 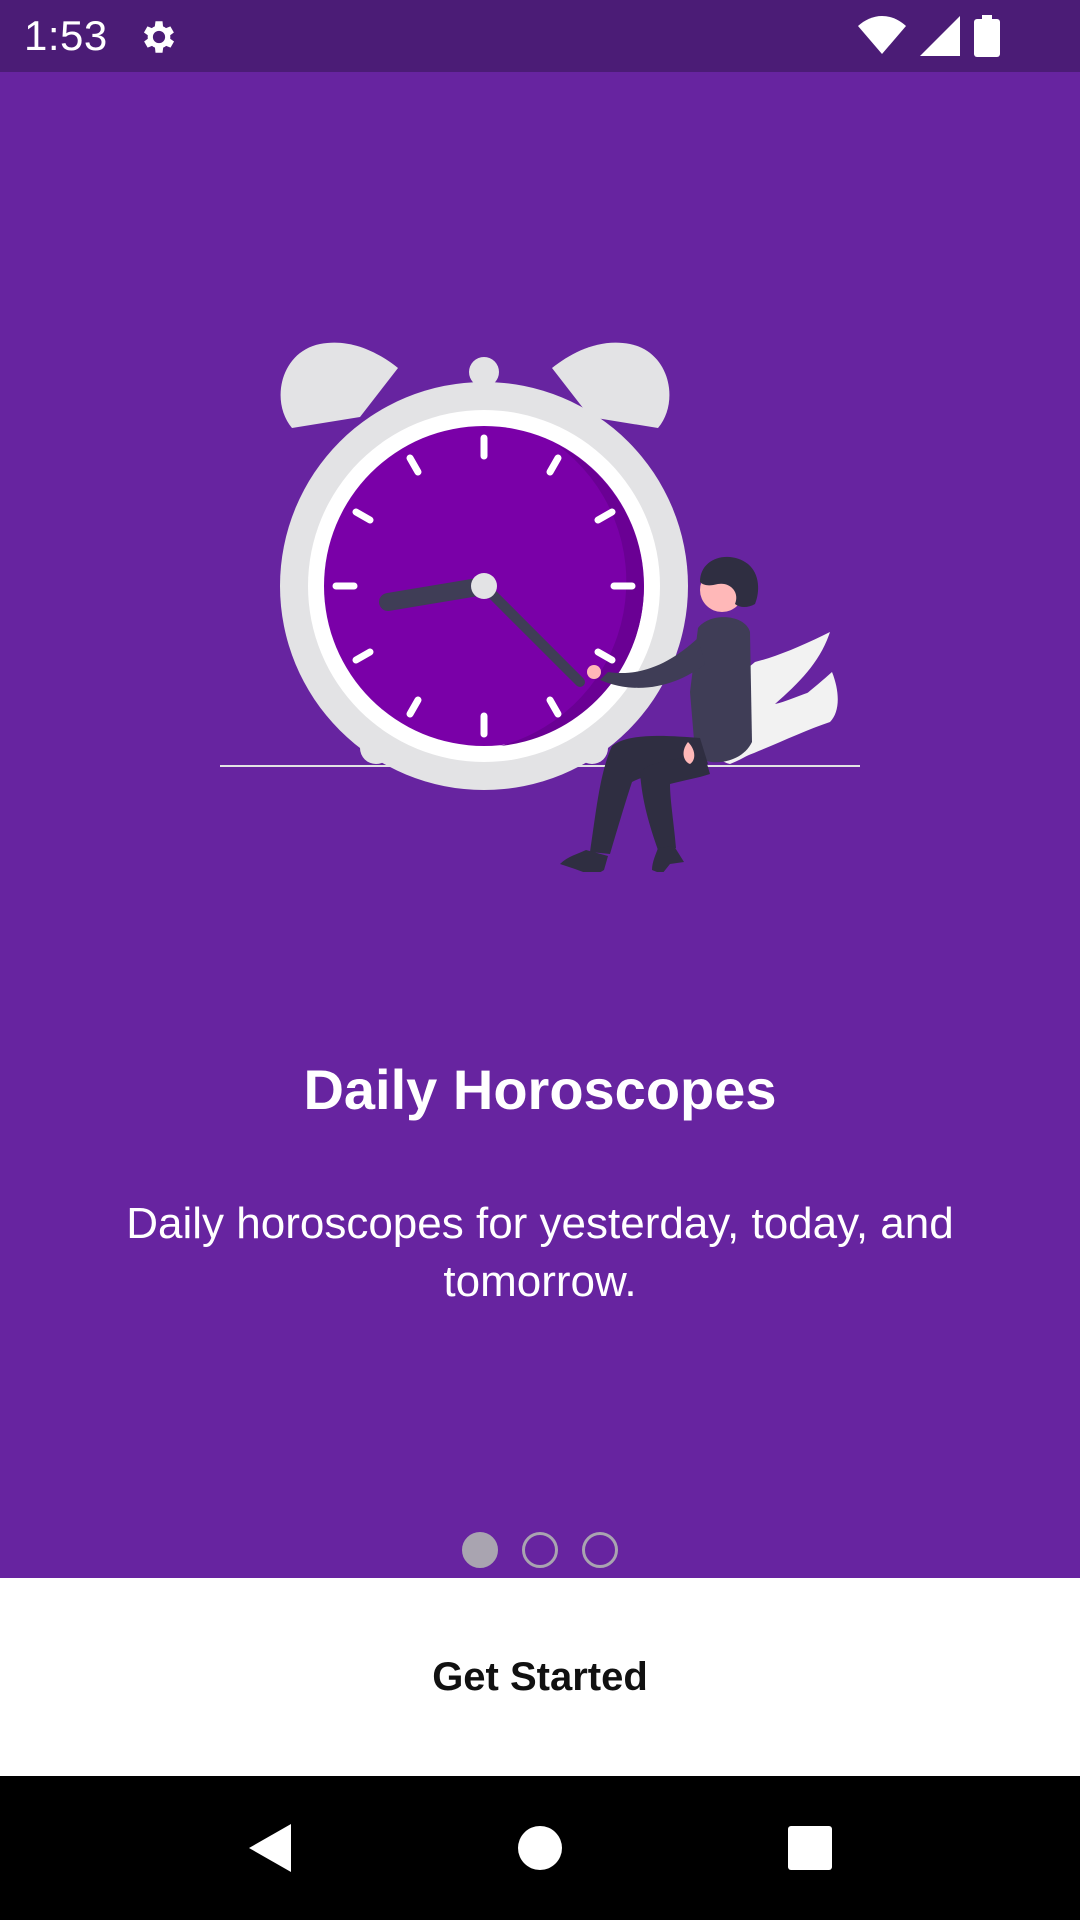 I want to click on page-dot-1-active, so click(x=480, y=1550).